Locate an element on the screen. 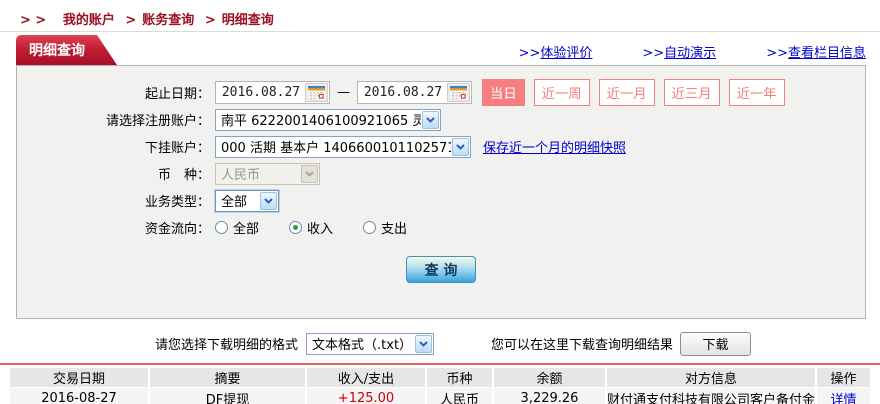 This screenshot has width=880, height=404. download-format-label: 请您选择下载明细的格式 is located at coordinates (227, 345).